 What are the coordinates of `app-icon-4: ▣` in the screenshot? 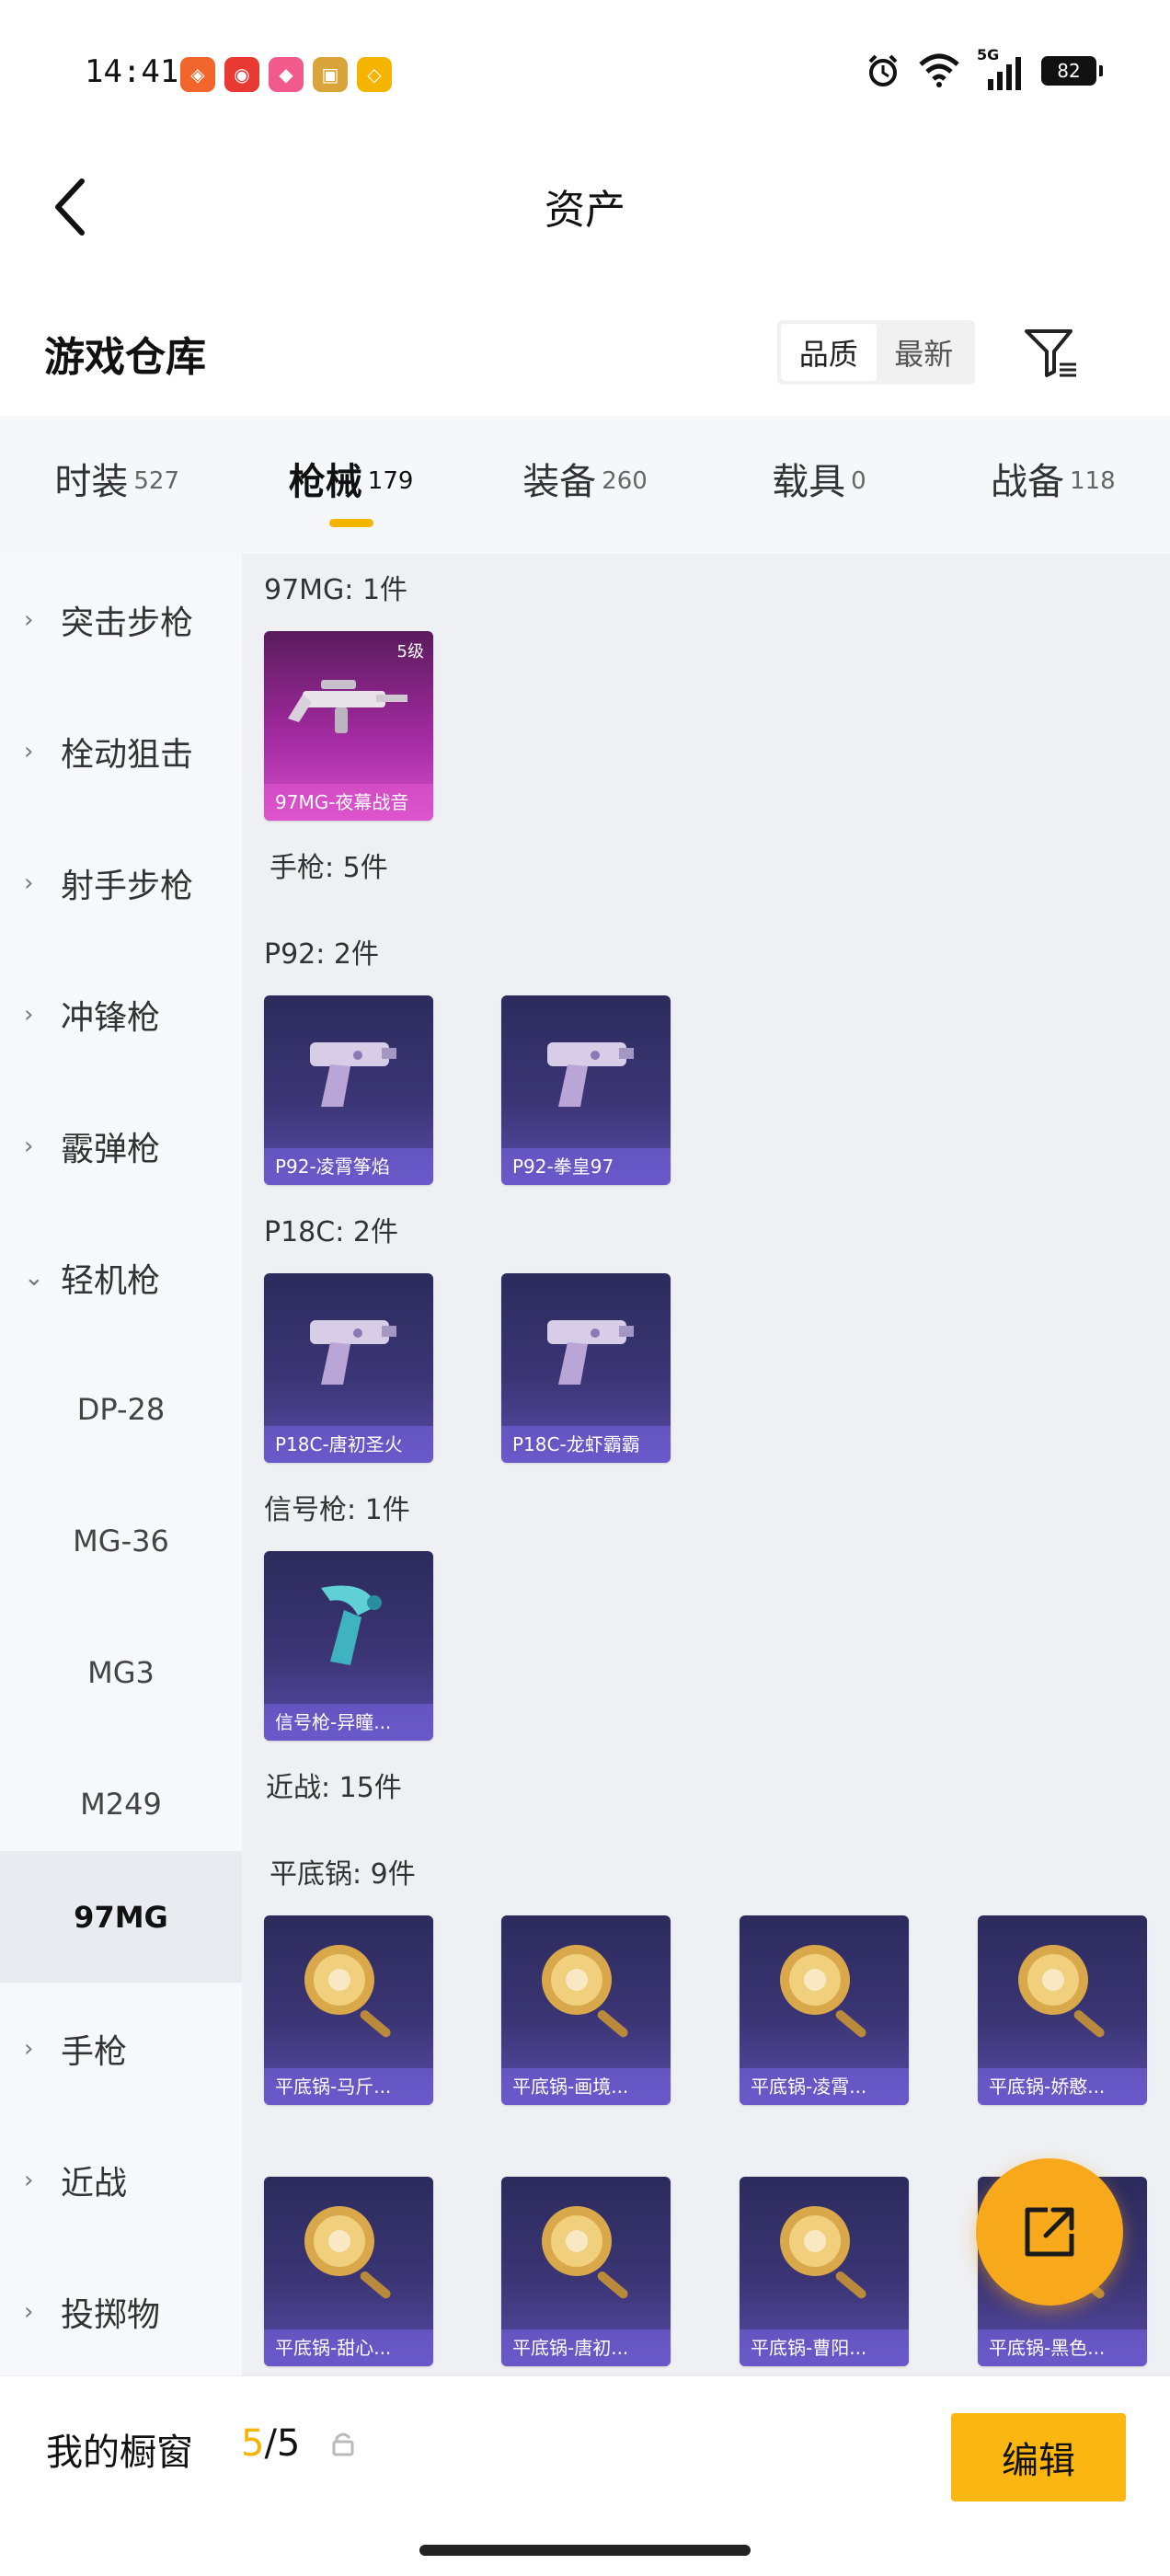 It's located at (330, 74).